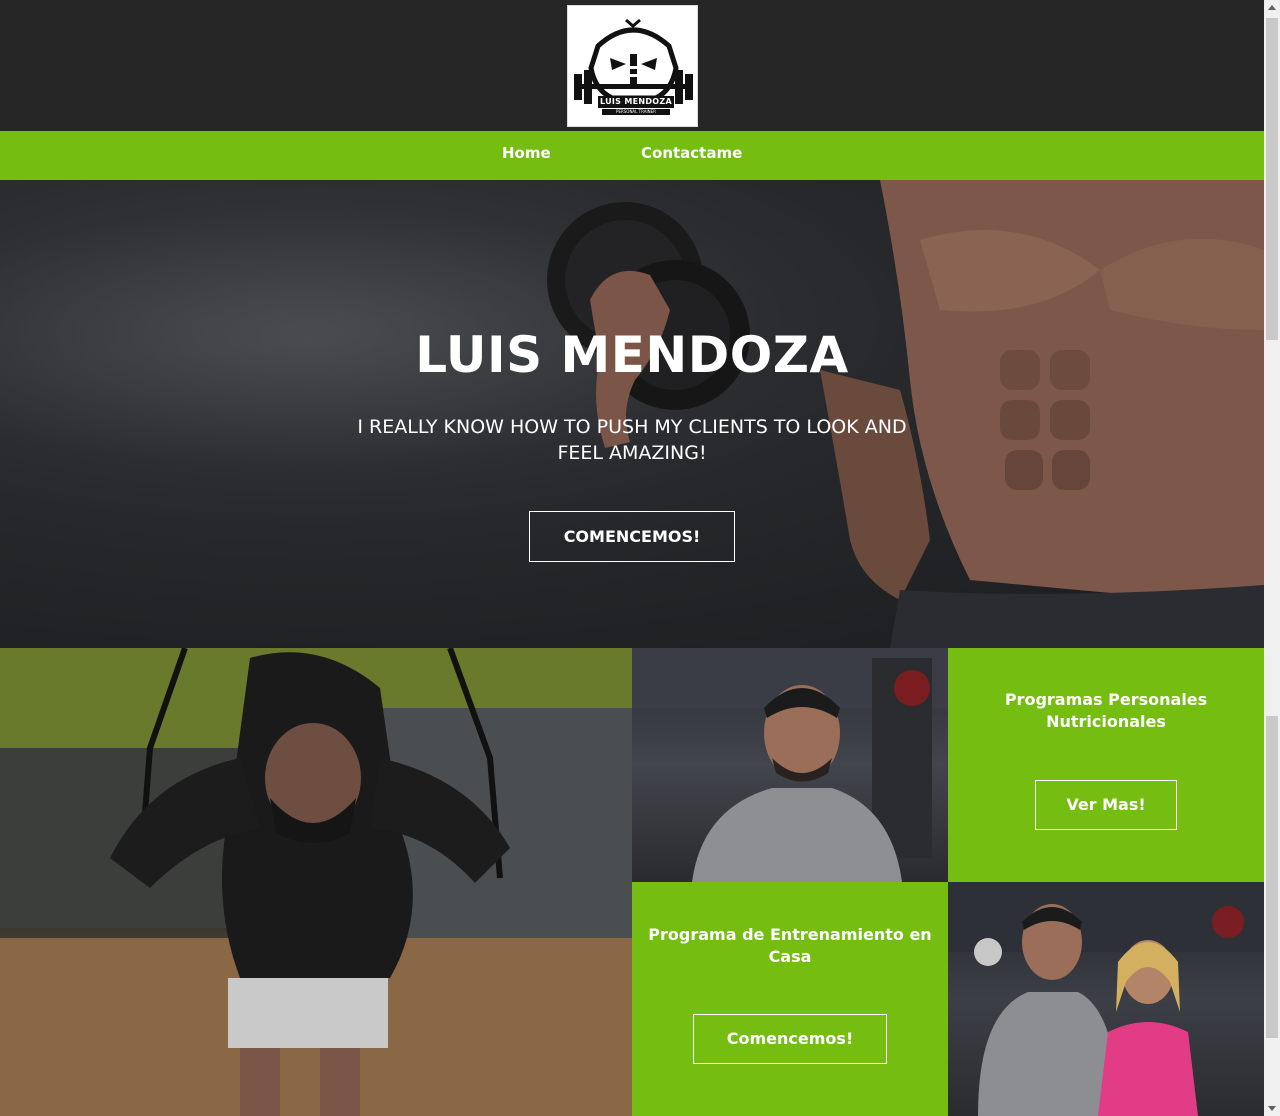 Image resolution: width=1280 pixels, height=1116 pixels. I want to click on logo-text: LUIS MENDOZA, so click(636, 102).